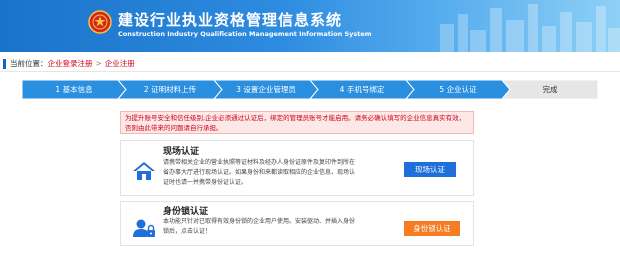 This screenshot has width=620, height=266. I want to click on step-1: 1 基本信息, so click(74, 89).